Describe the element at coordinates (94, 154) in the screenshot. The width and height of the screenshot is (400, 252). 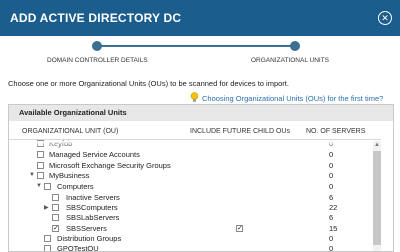
I see `ou-name: Managed Service Accounts` at that location.